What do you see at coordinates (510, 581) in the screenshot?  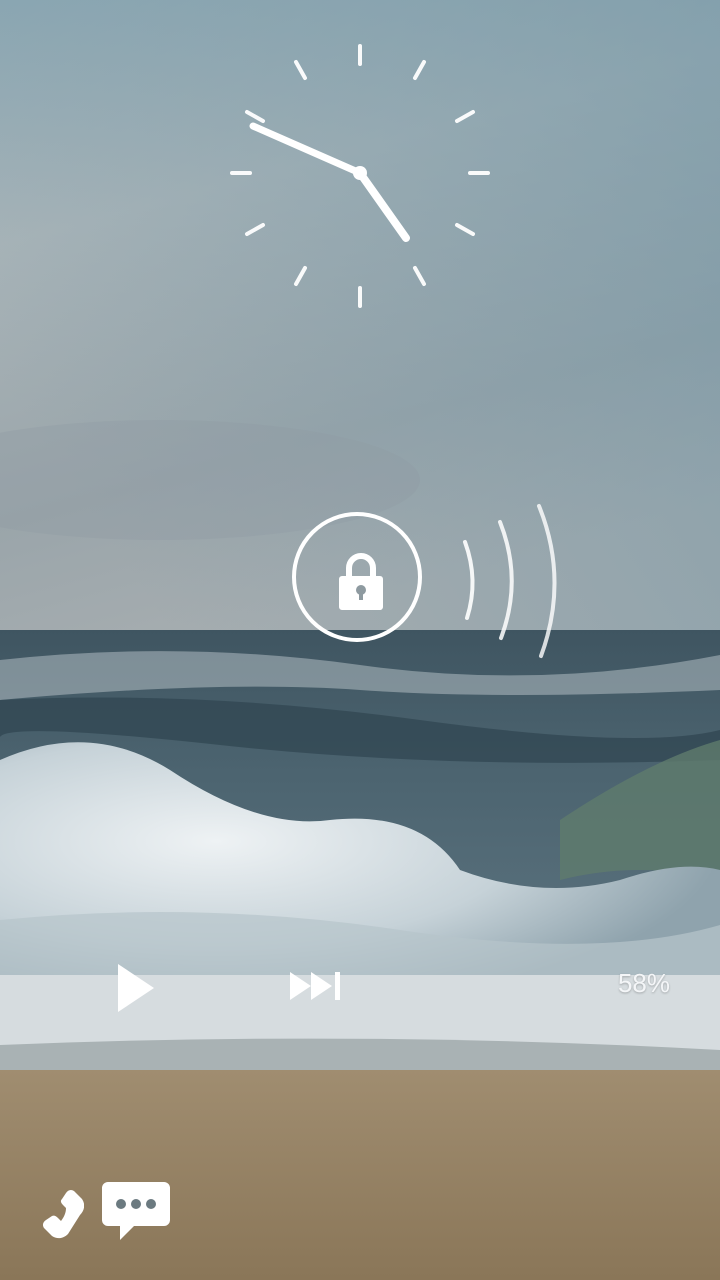 I see `swipe-hint-arcs` at bounding box center [510, 581].